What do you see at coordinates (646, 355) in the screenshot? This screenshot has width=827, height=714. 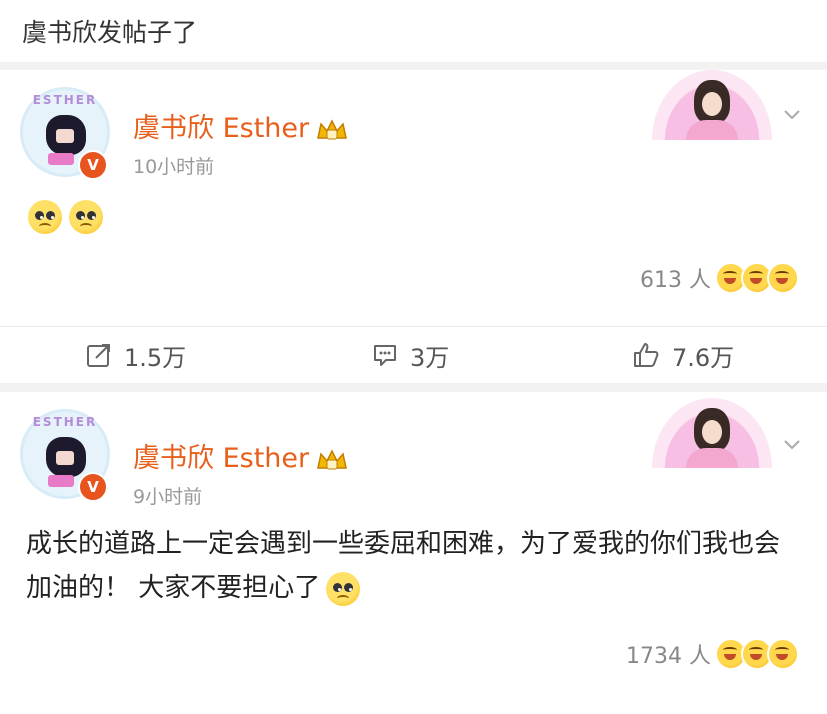 I see `thumbs-up-icon` at bounding box center [646, 355].